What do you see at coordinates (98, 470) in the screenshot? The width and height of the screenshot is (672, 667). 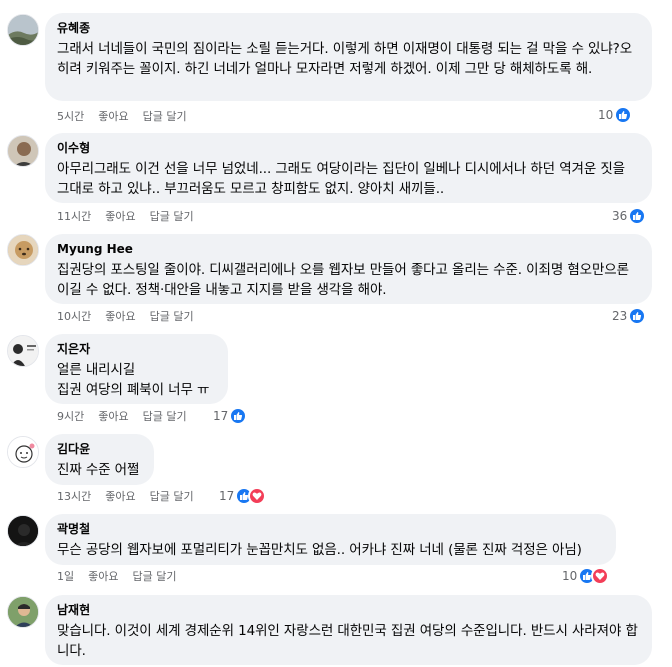 I see `comment-text: 진짜 수준 어쩔` at bounding box center [98, 470].